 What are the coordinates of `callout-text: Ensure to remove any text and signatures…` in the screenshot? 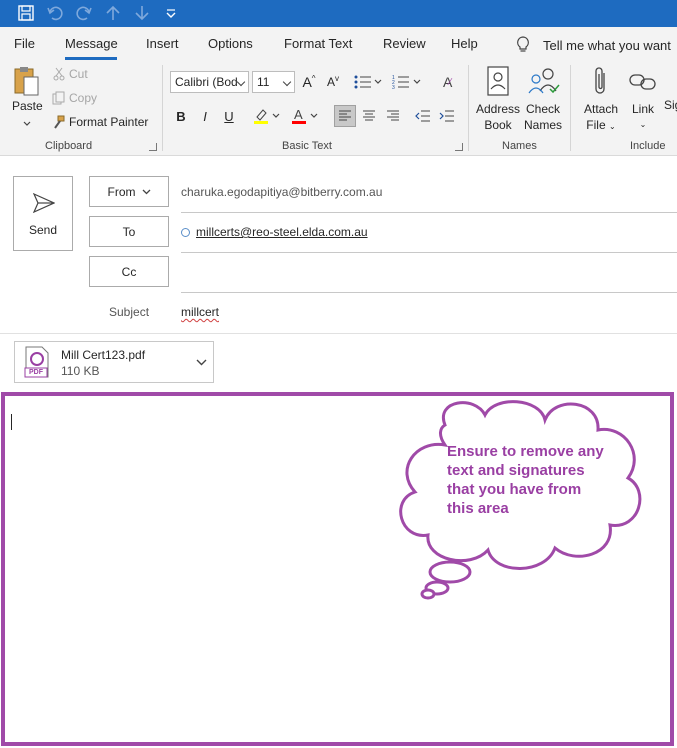 It's located at (525, 480).